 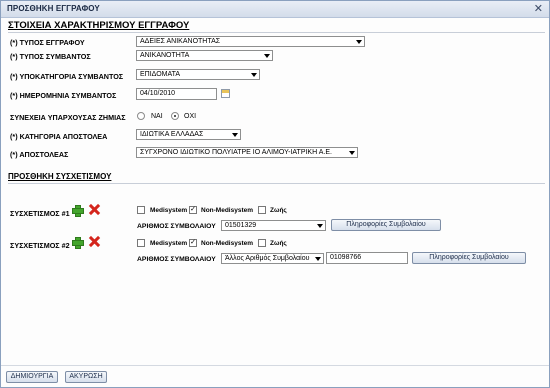 What do you see at coordinates (176, 94) in the screenshot?
I see `event-date-input: 04/10/2010` at bounding box center [176, 94].